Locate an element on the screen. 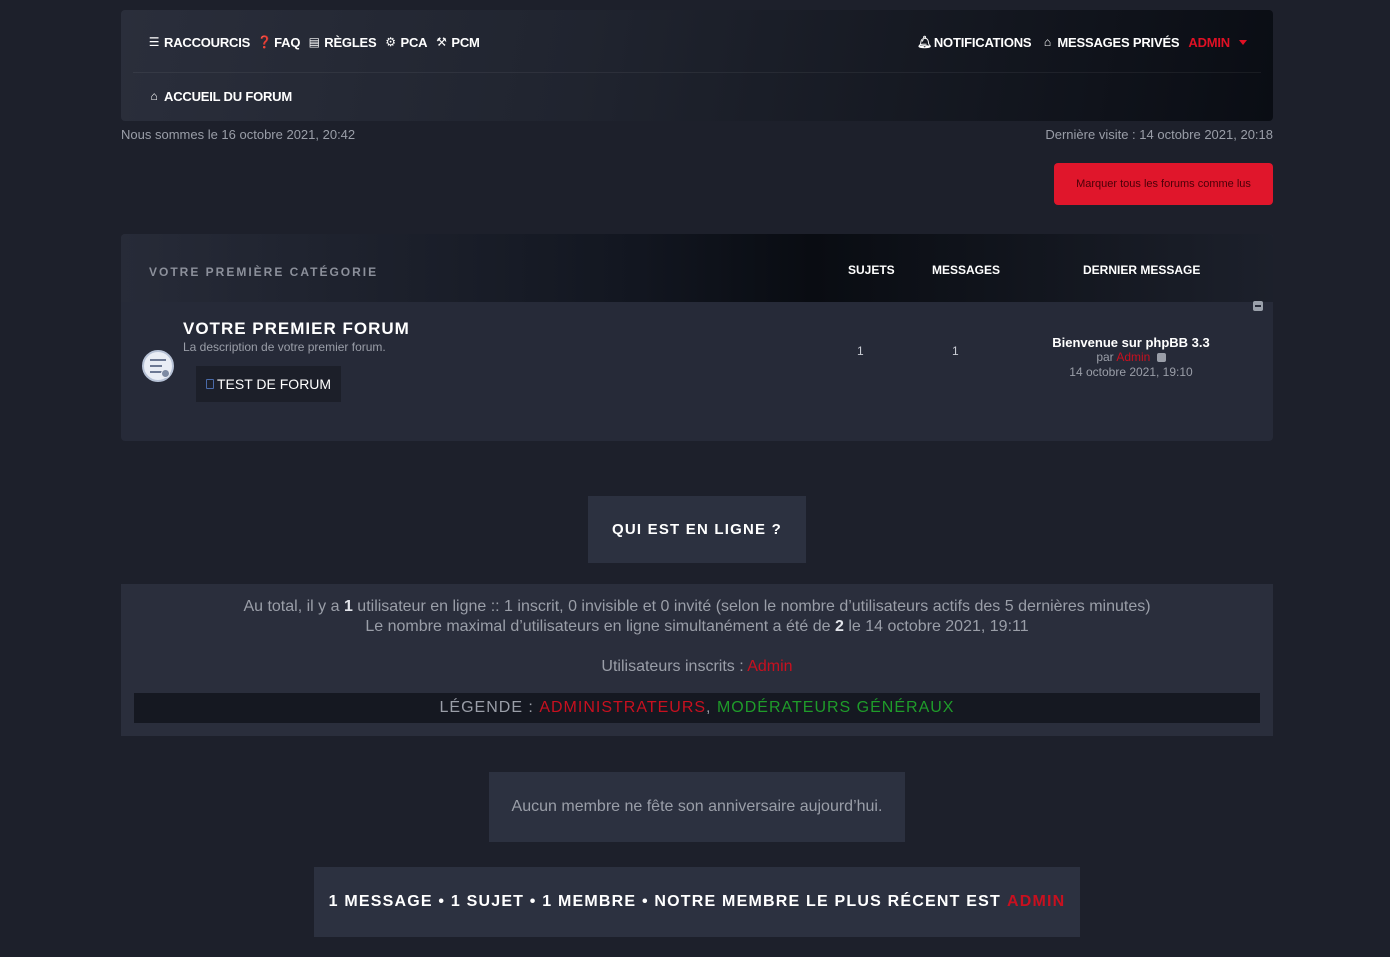 The width and height of the screenshot is (1390, 957). legend-administrators-link: ADMINISTRATEURS is located at coordinates (622, 708).